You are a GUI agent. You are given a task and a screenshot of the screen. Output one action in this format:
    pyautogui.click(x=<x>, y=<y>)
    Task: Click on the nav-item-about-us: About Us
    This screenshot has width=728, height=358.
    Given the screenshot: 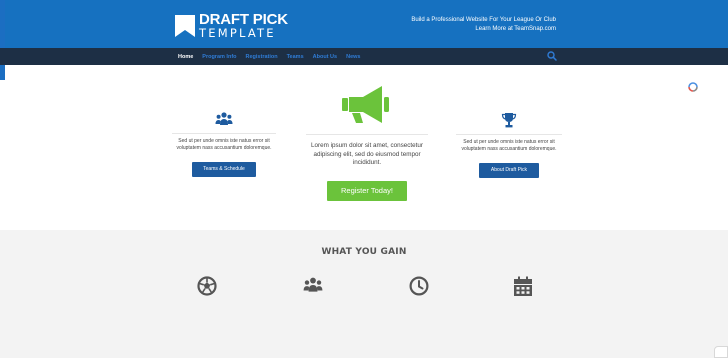 What is the action you would take?
    pyautogui.click(x=325, y=57)
    